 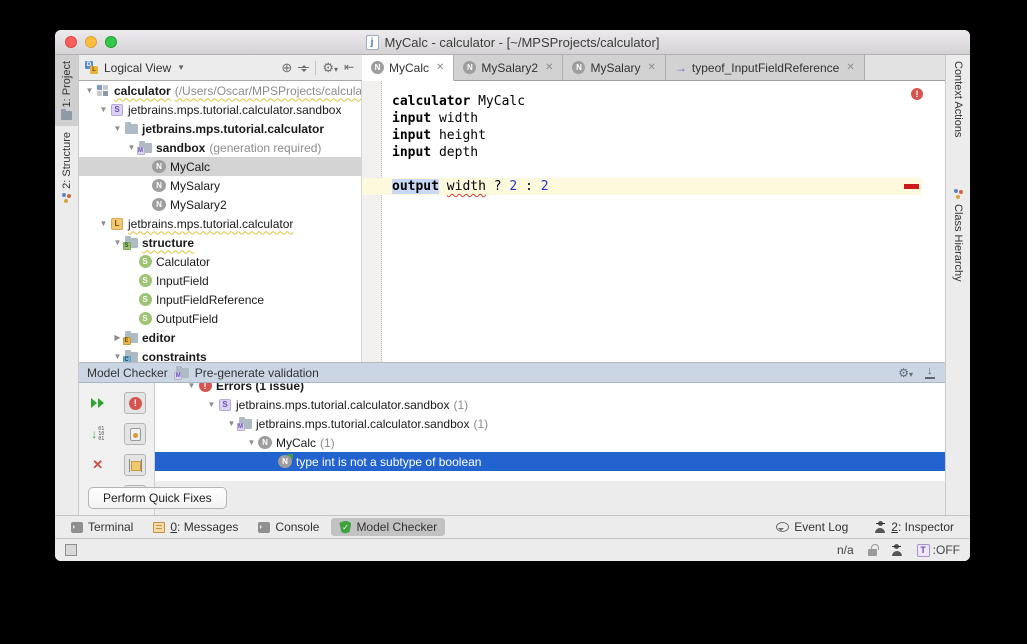 What do you see at coordinates (220, 147) in the screenshot?
I see `tree-row: ▼ Msandbox (generation required)` at bounding box center [220, 147].